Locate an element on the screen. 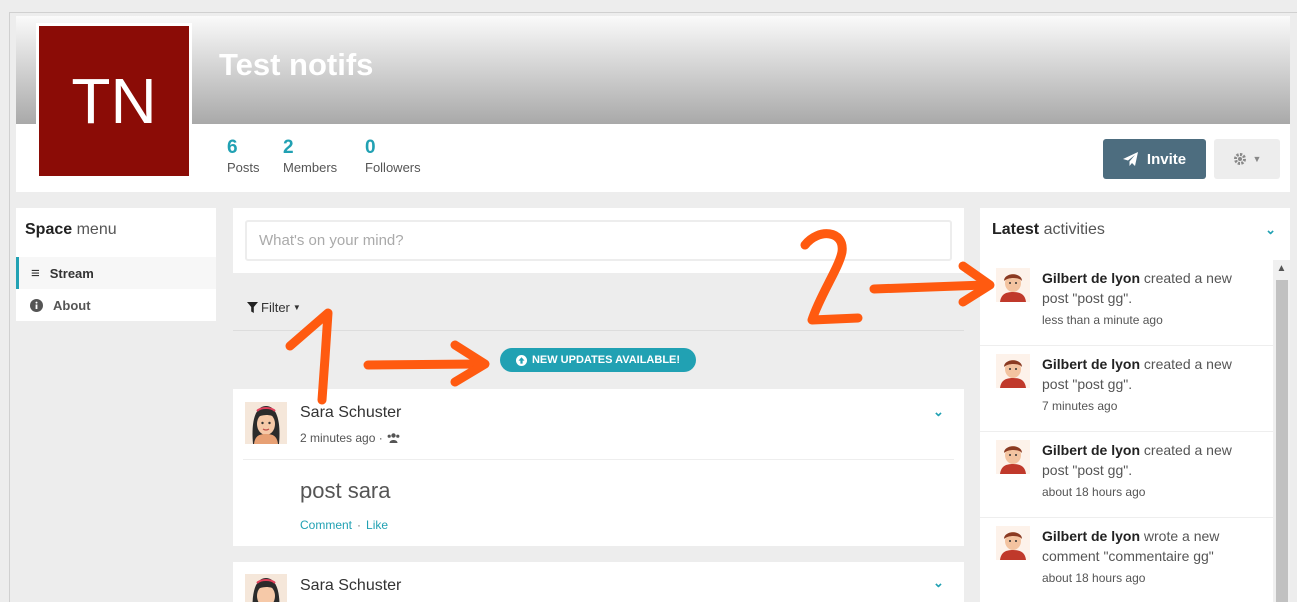 The height and width of the screenshot is (602, 1297). space-menu-title: Space menu is located at coordinates (71, 230).